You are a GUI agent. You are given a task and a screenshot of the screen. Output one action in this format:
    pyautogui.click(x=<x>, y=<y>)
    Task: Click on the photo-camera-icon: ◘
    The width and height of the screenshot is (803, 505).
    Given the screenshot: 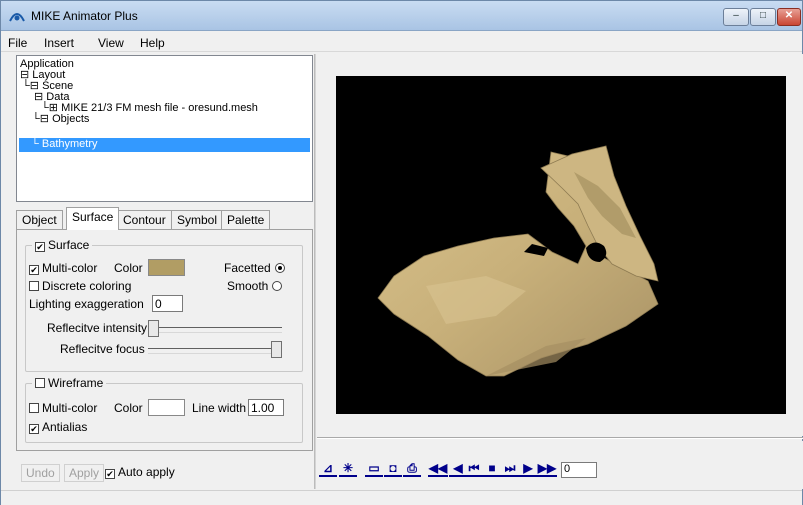 What is the action you would take?
    pyautogui.click(x=393, y=469)
    